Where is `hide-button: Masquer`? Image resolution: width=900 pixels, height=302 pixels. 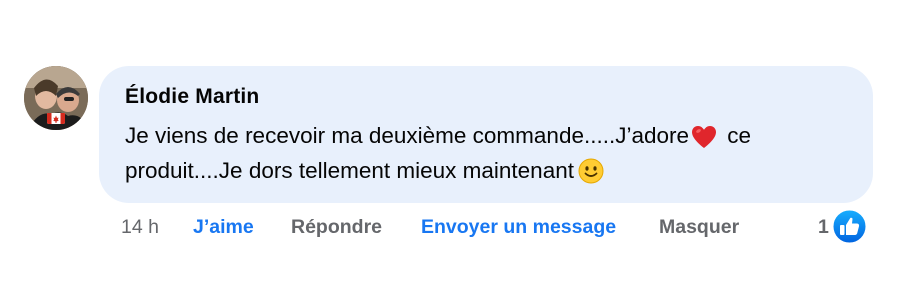 hide-button: Masquer is located at coordinates (699, 227).